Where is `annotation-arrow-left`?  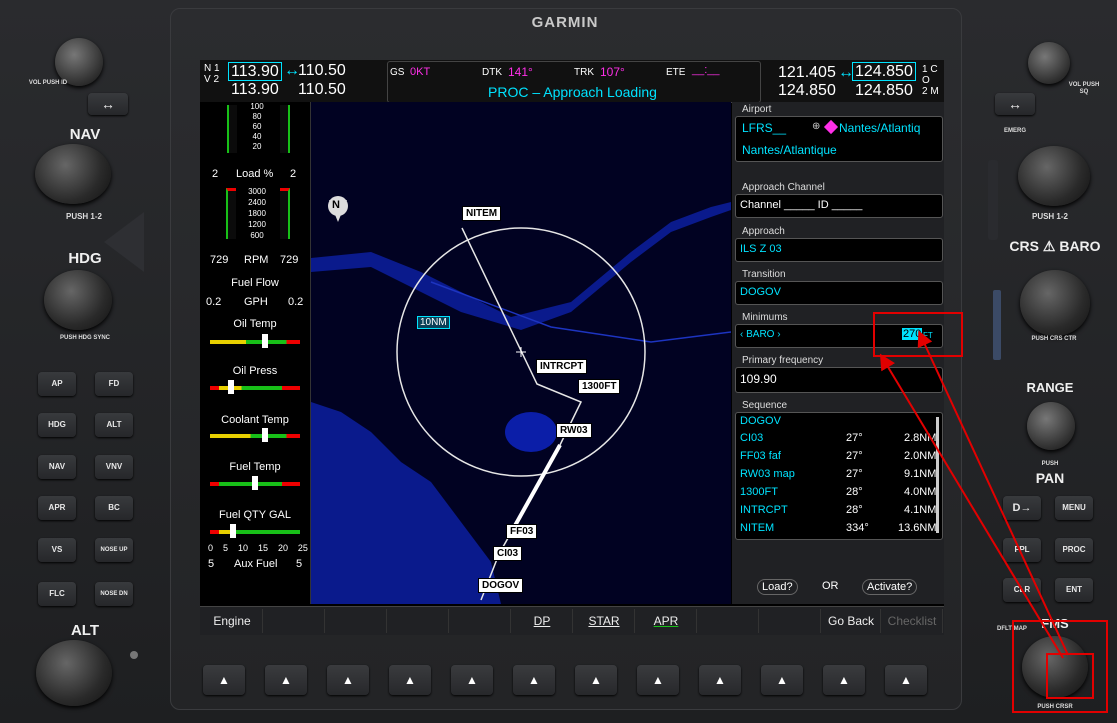
annotation-arrow-left is located at coordinates (971, 506).